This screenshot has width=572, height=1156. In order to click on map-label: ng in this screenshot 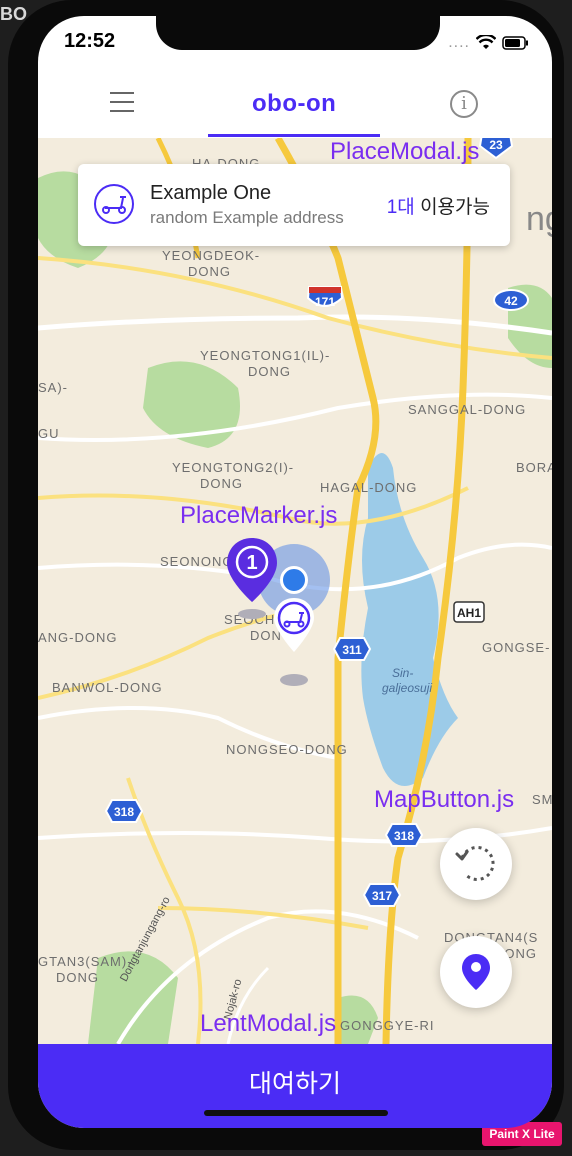, I will do `click(539, 219)`.